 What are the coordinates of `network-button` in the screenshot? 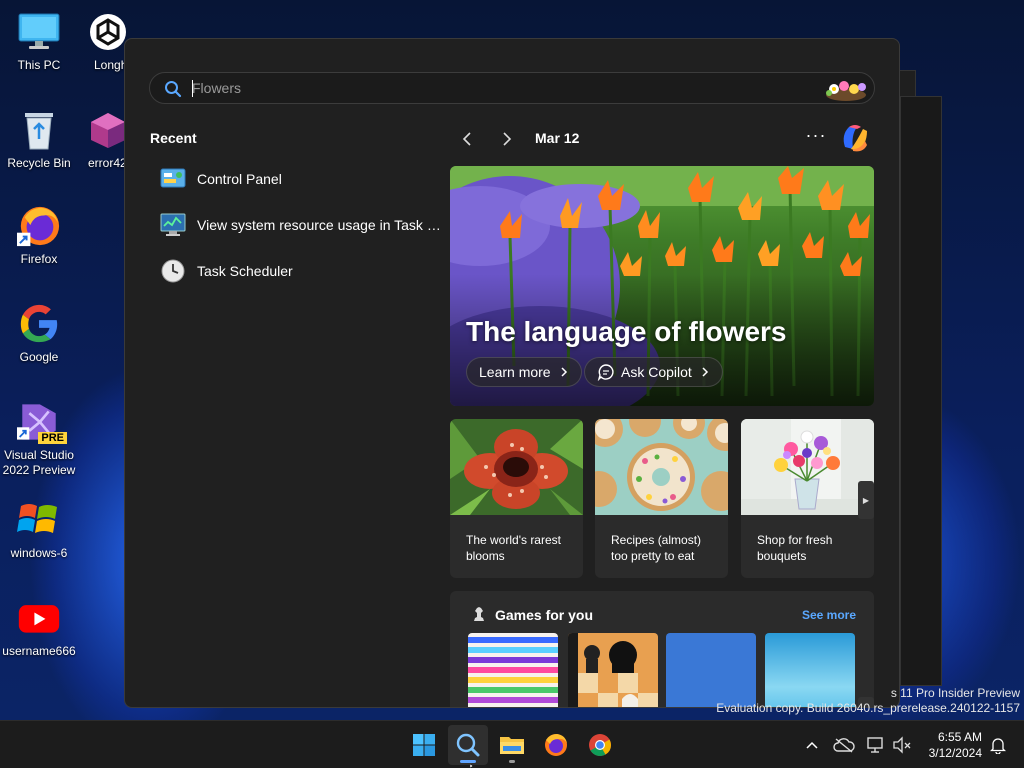 It's located at (876, 745).